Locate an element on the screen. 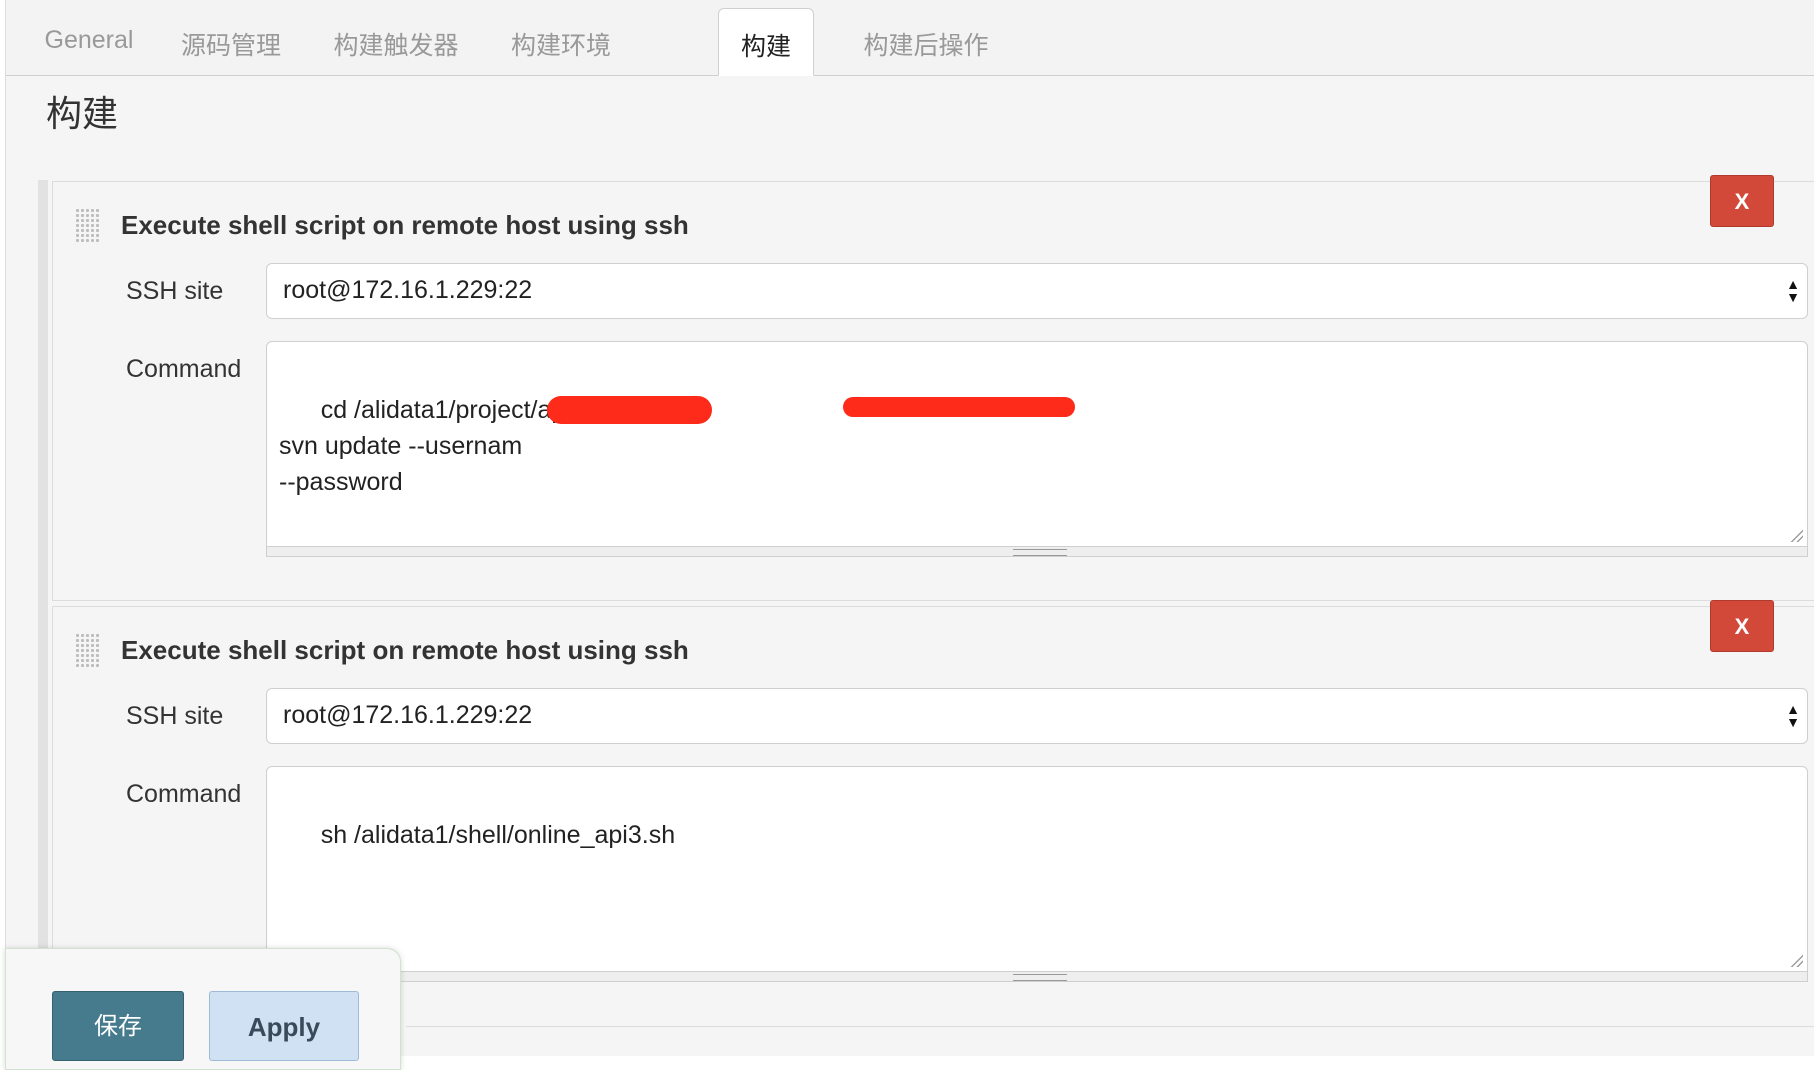  config-tabbar: General 源码管理 构建触发器 构建环境 构建 构建后操作 is located at coordinates (910, 38).